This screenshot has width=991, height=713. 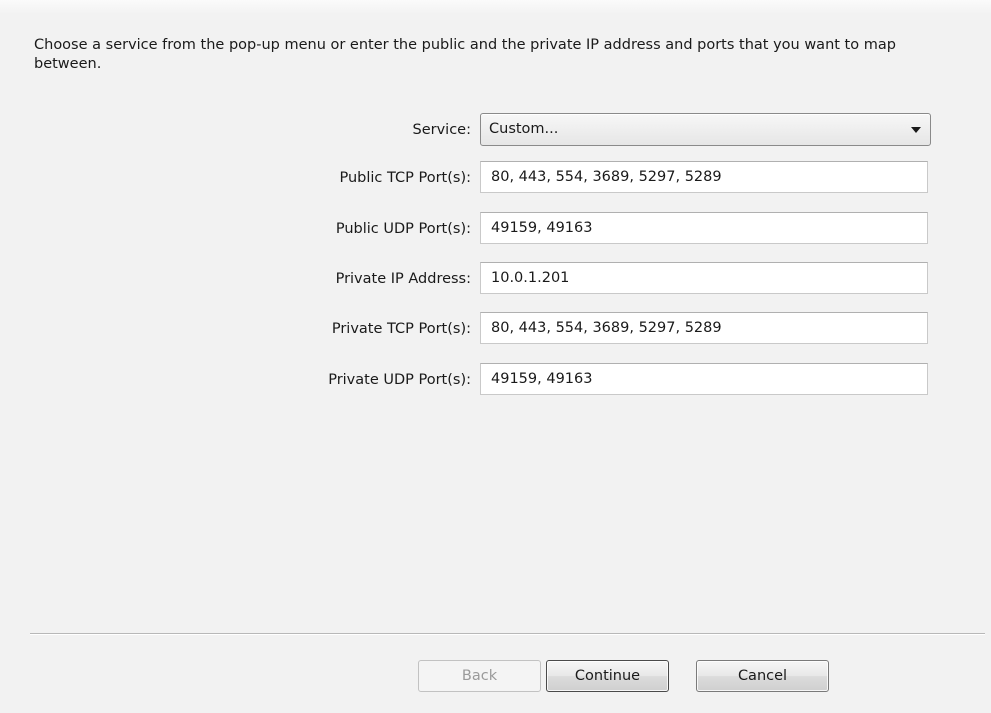 What do you see at coordinates (507, 634) in the screenshot?
I see `footer-divider` at bounding box center [507, 634].